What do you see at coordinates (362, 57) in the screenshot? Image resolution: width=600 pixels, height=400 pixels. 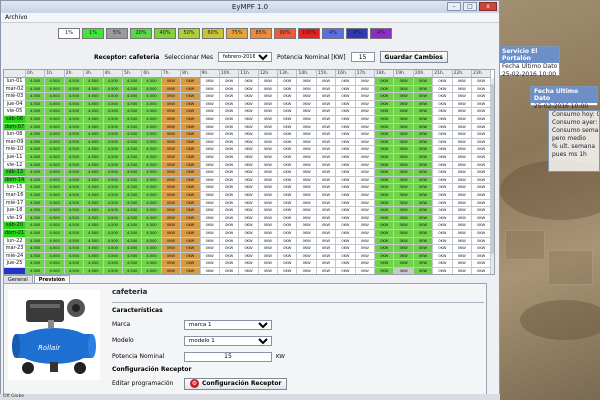 I see `potencia-input` at bounding box center [362, 57].